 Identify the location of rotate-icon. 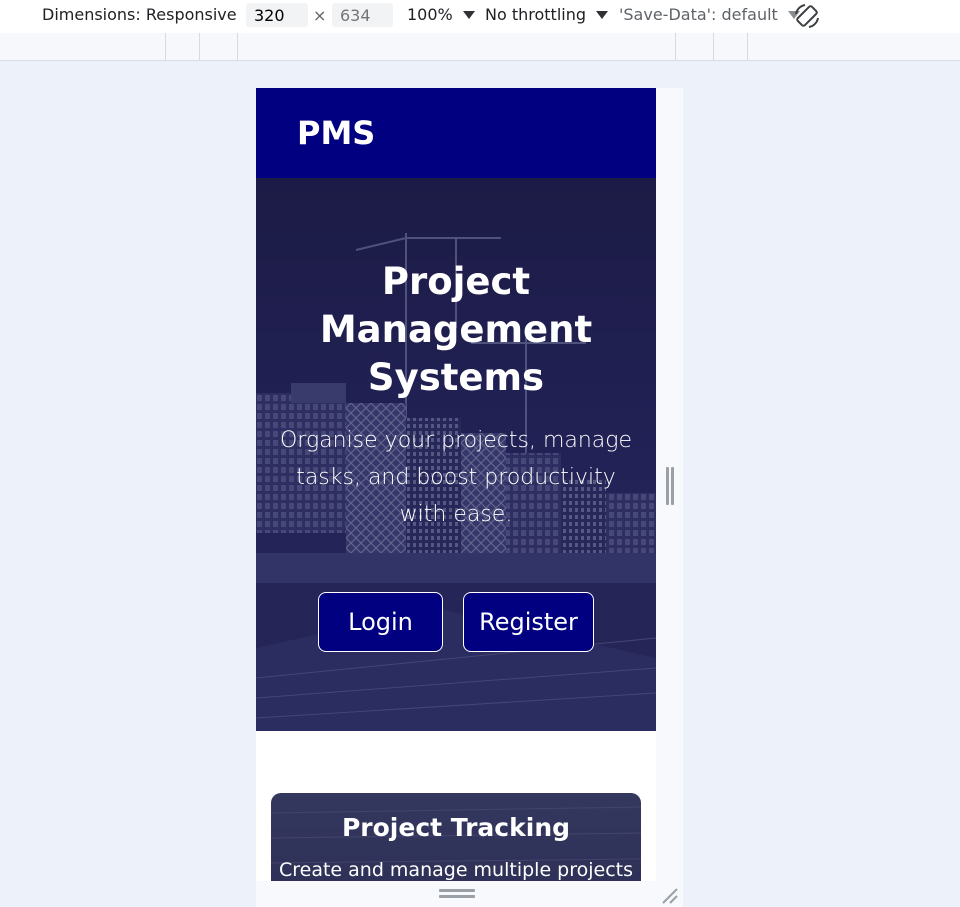
(807, 16).